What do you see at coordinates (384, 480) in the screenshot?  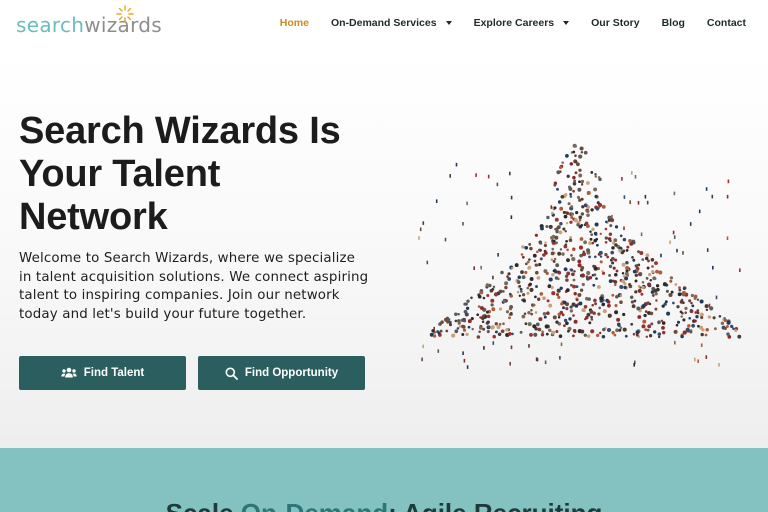 I see `services-band: Scale On-Demand: Agile Recruiting` at bounding box center [384, 480].